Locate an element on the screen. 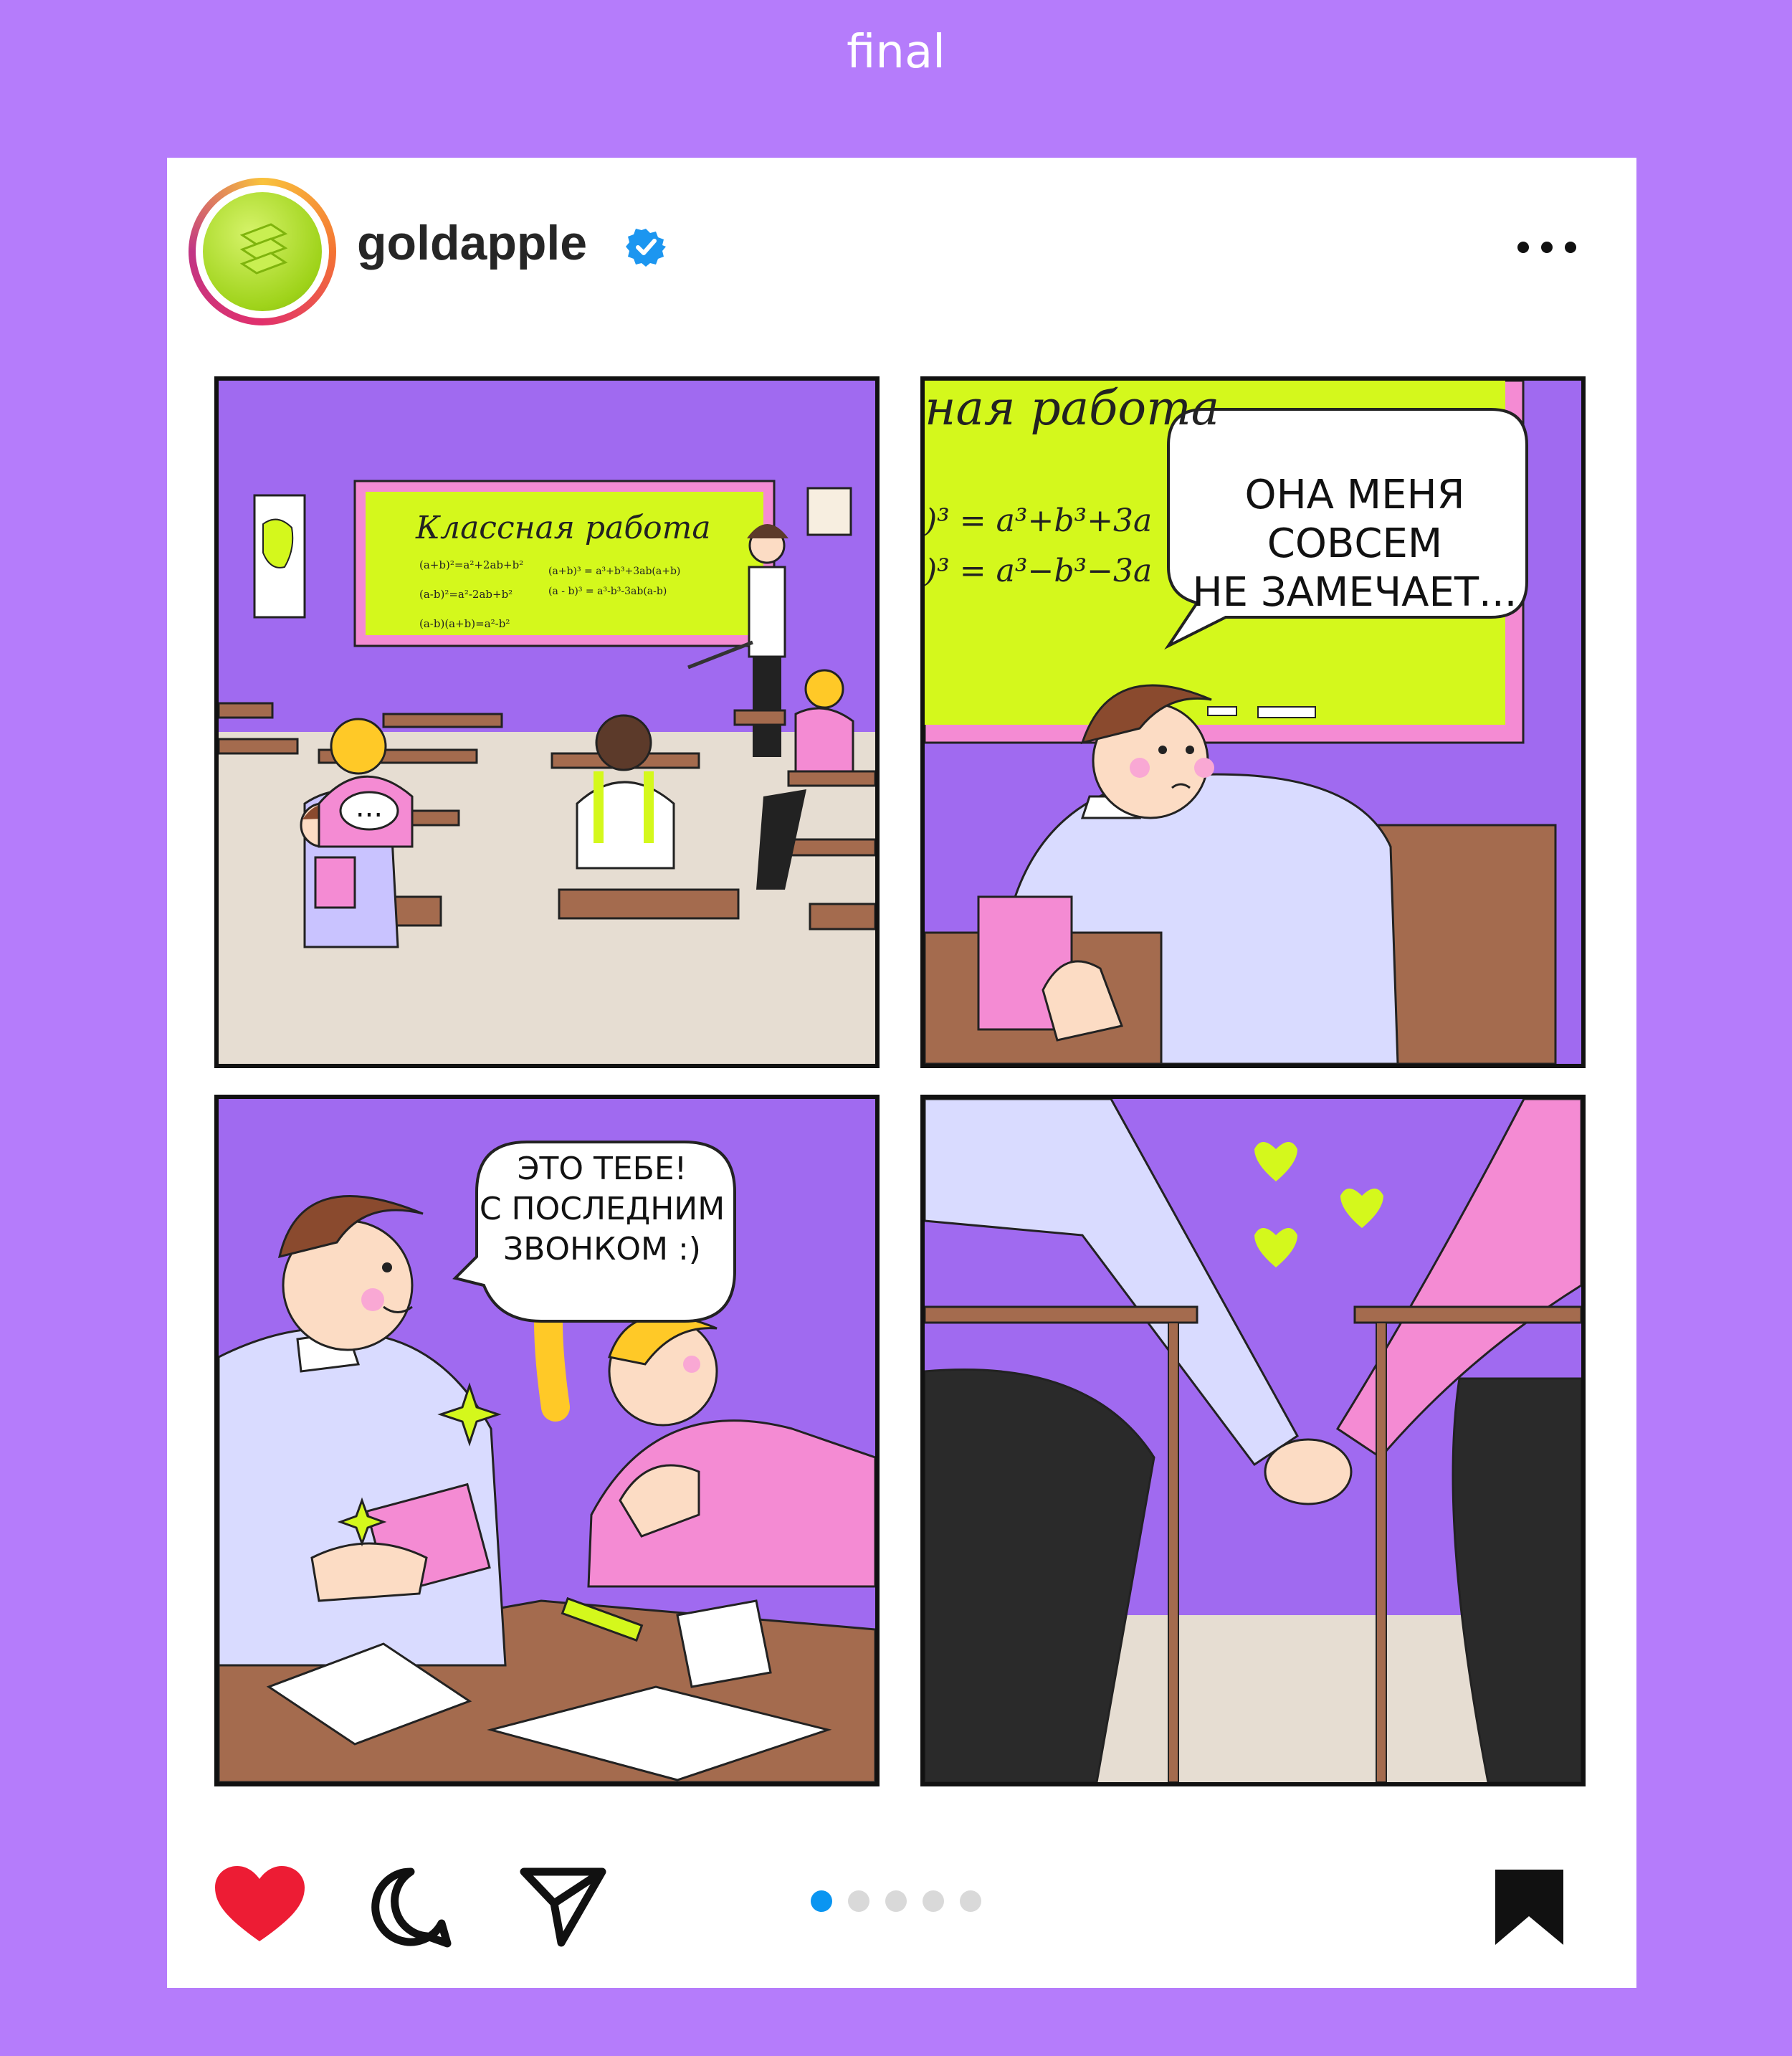 Image resolution: width=1792 pixels, height=2056 pixels. panel1-board-title: Классная работа is located at coordinates (563, 528).